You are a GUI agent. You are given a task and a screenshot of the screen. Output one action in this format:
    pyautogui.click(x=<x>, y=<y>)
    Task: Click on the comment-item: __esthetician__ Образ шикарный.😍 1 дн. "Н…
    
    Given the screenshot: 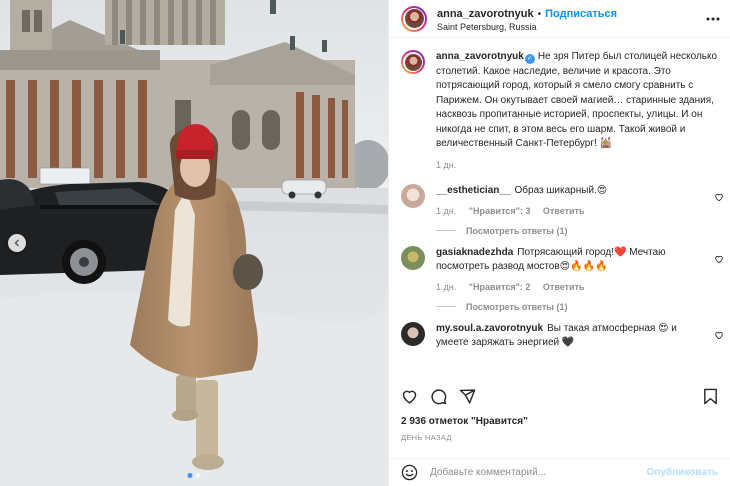 What is the action you would take?
    pyautogui.click(x=559, y=209)
    